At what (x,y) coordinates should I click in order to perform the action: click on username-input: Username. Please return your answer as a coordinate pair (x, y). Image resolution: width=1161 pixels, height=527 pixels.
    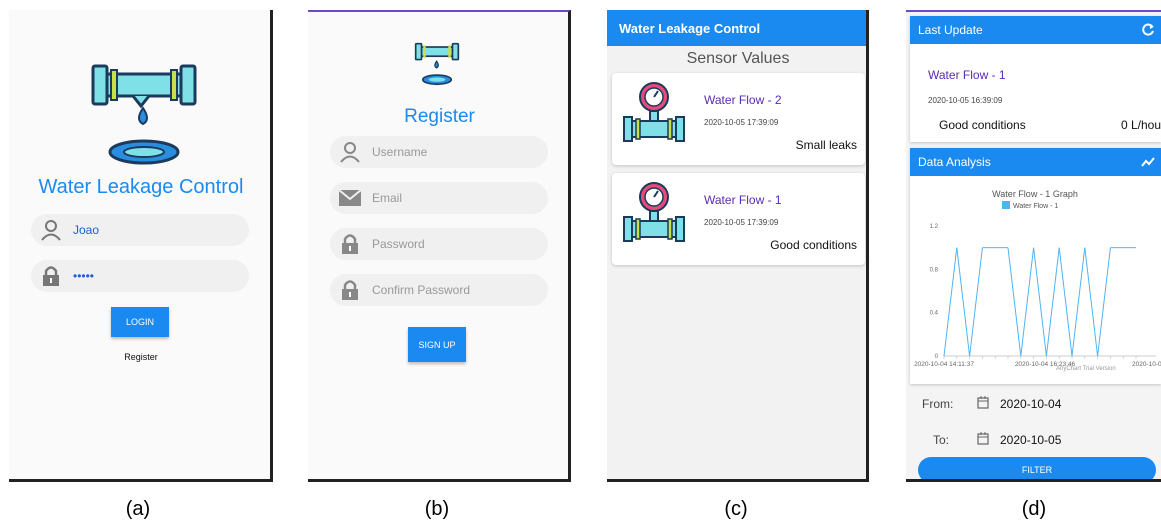
    Looking at the image, I should click on (439, 152).